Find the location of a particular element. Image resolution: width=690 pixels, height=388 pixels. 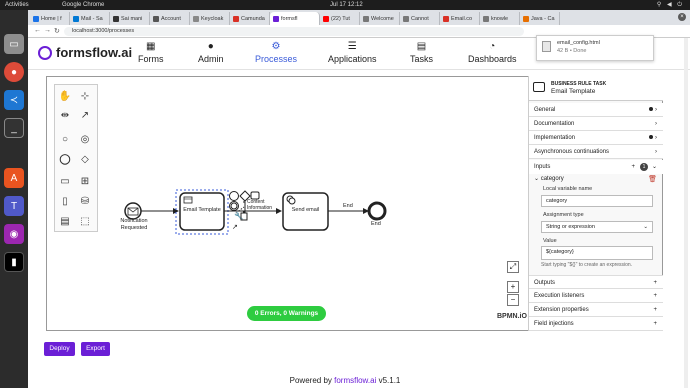

group-async: Asynchronous continuations › is located at coordinates (596, 152).